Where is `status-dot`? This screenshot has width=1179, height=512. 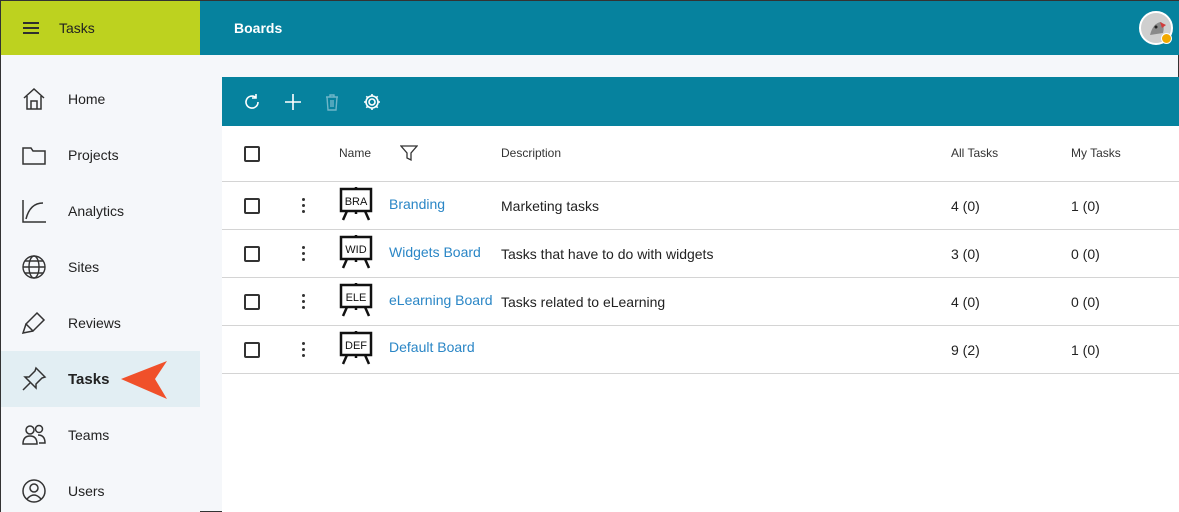
status-dot is located at coordinates (1166, 38).